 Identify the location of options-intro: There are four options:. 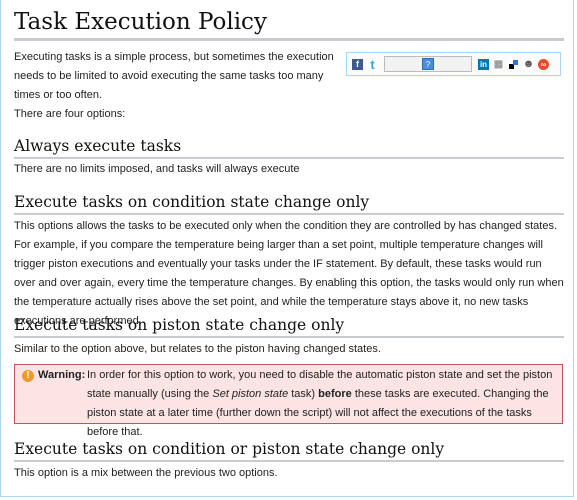
(70, 114).